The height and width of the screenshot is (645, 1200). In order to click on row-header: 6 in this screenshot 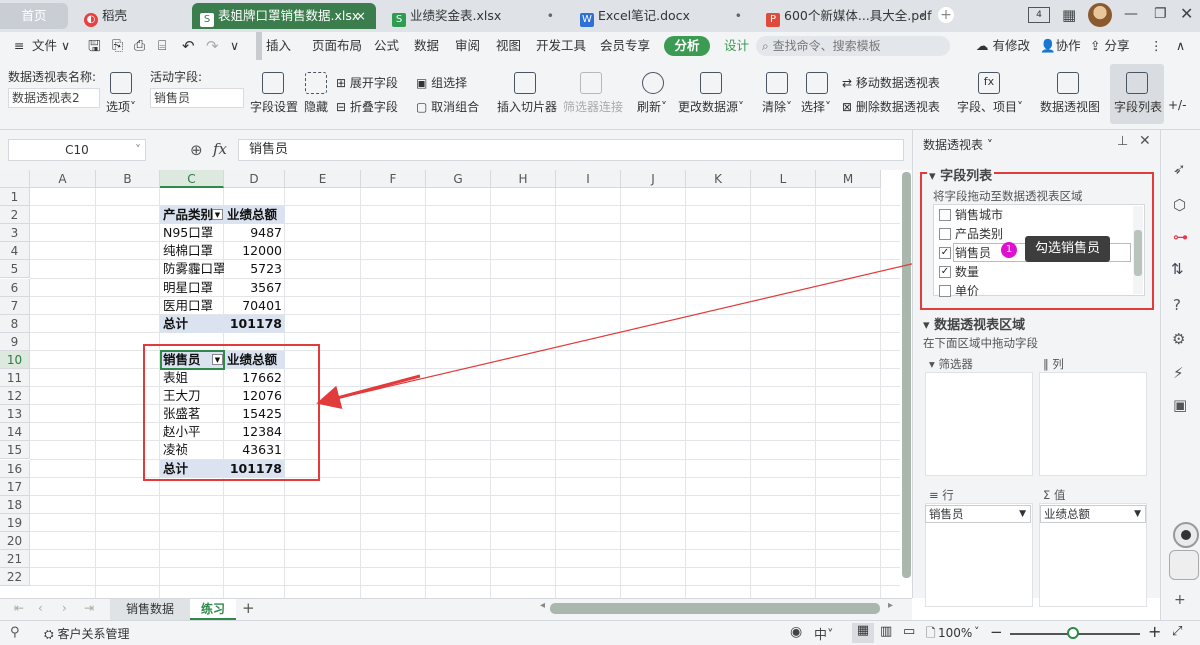, I will do `click(15, 287)`.